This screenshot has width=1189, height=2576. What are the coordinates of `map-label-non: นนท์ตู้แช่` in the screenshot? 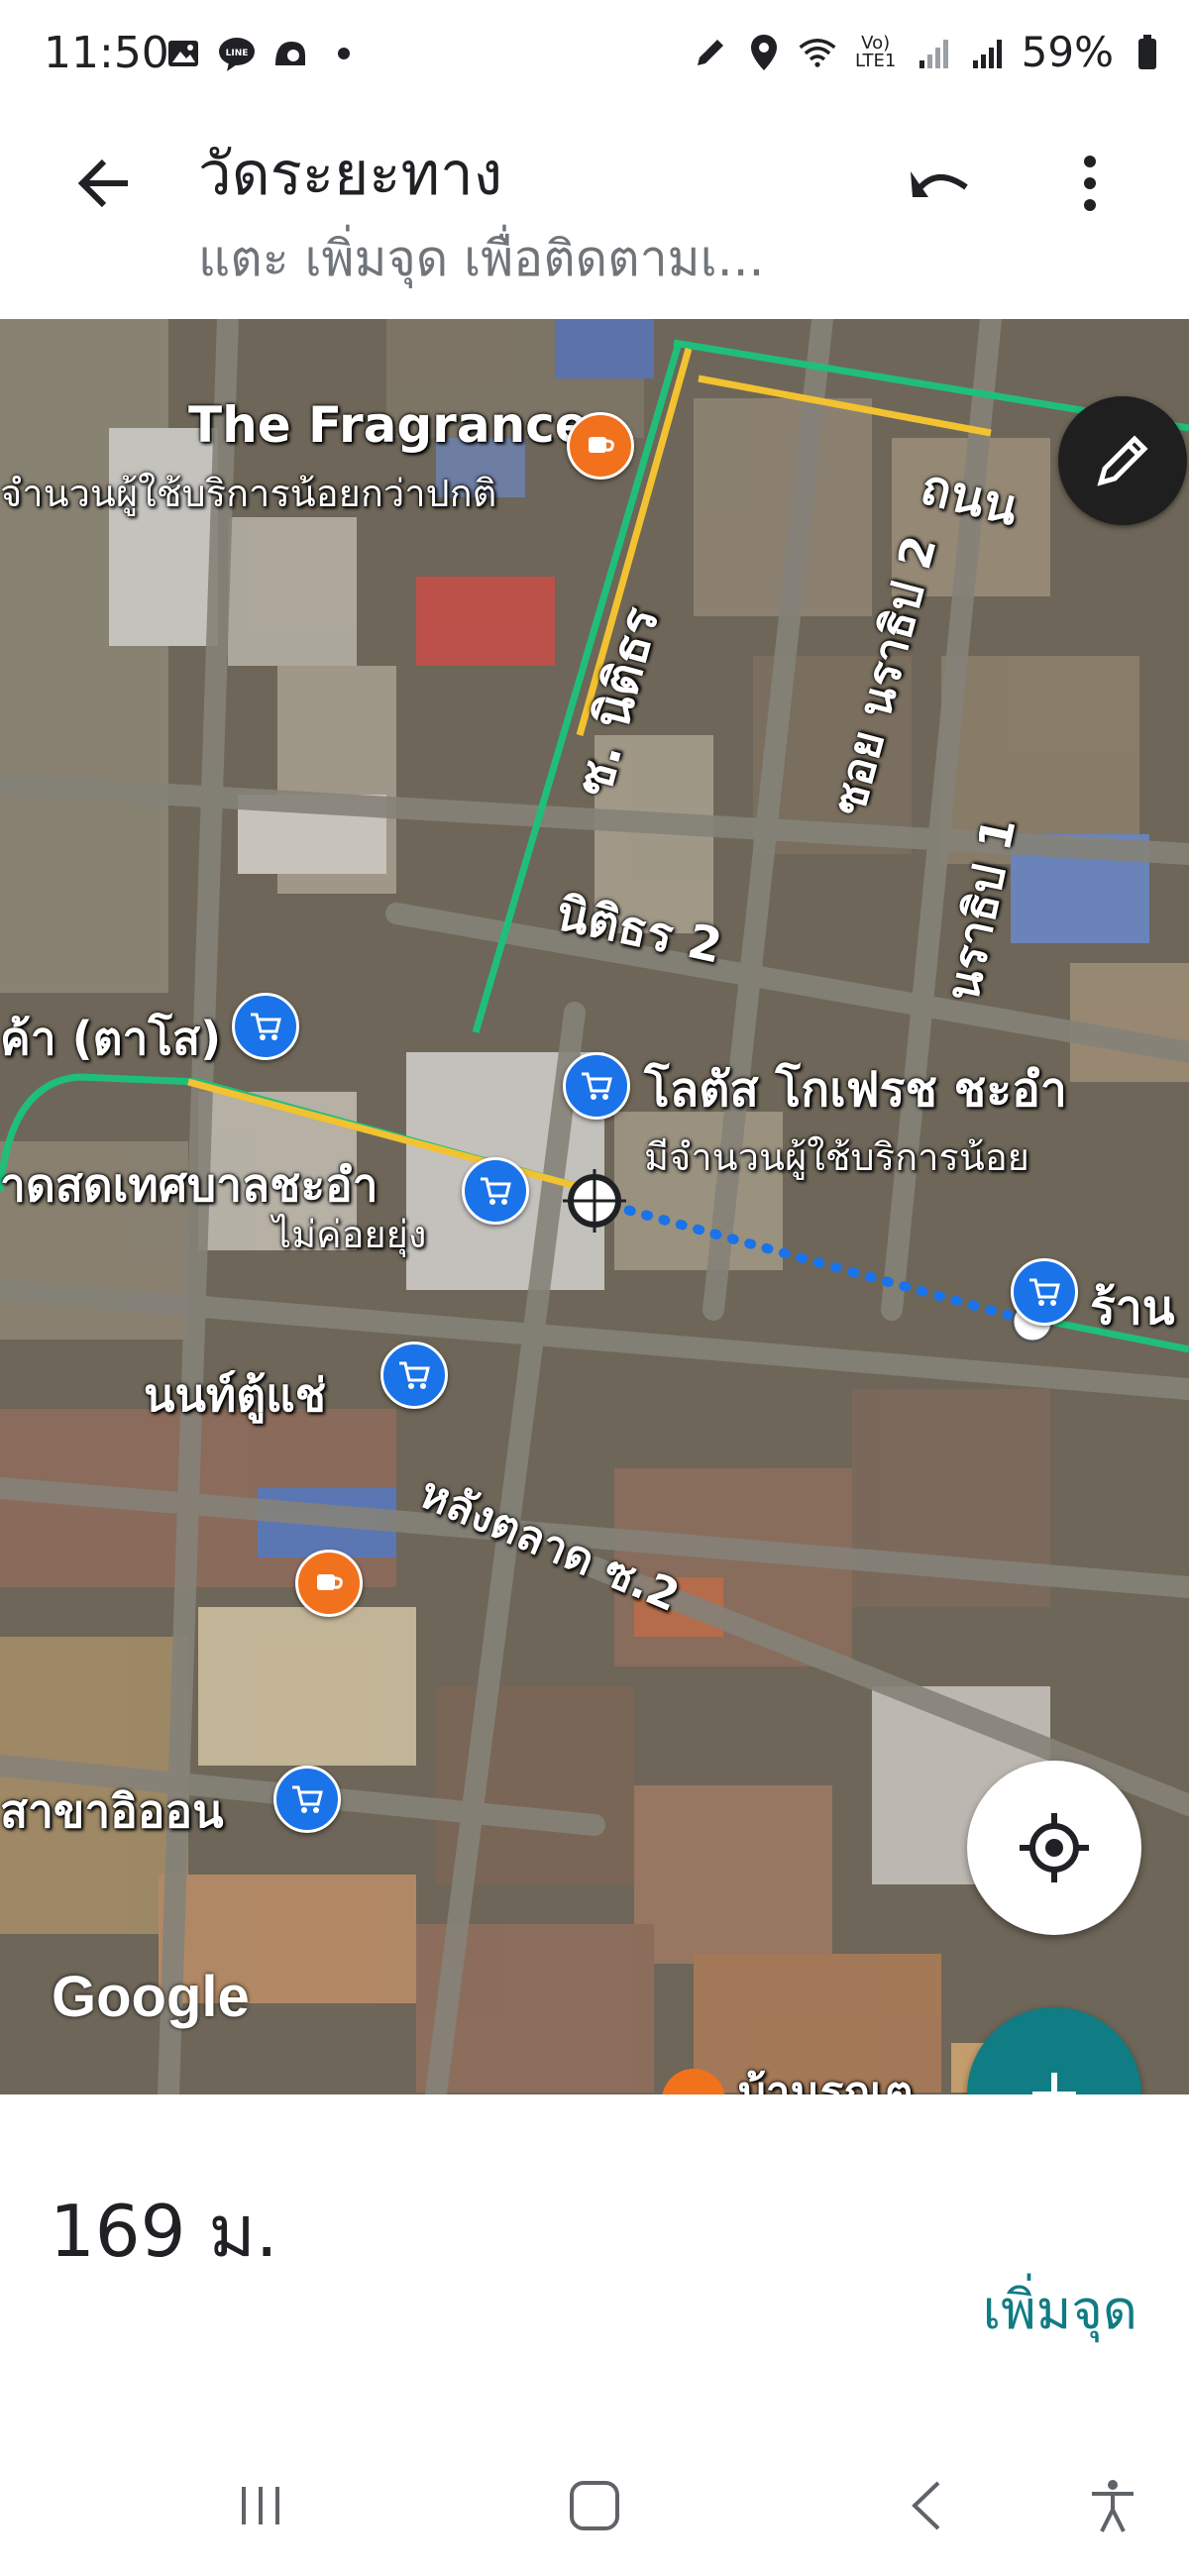 It's located at (235, 1395).